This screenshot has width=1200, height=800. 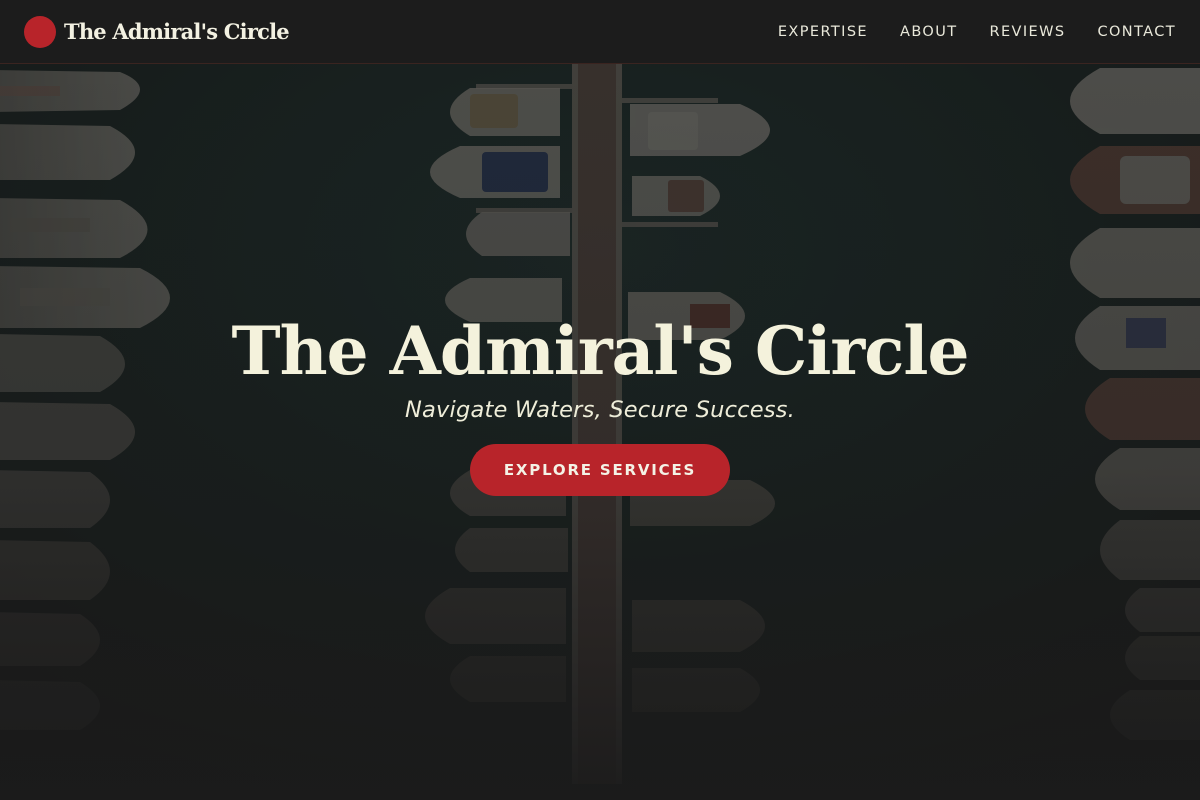 What do you see at coordinates (177, 31) in the screenshot?
I see `brand-name: The Admiral's Circle` at bounding box center [177, 31].